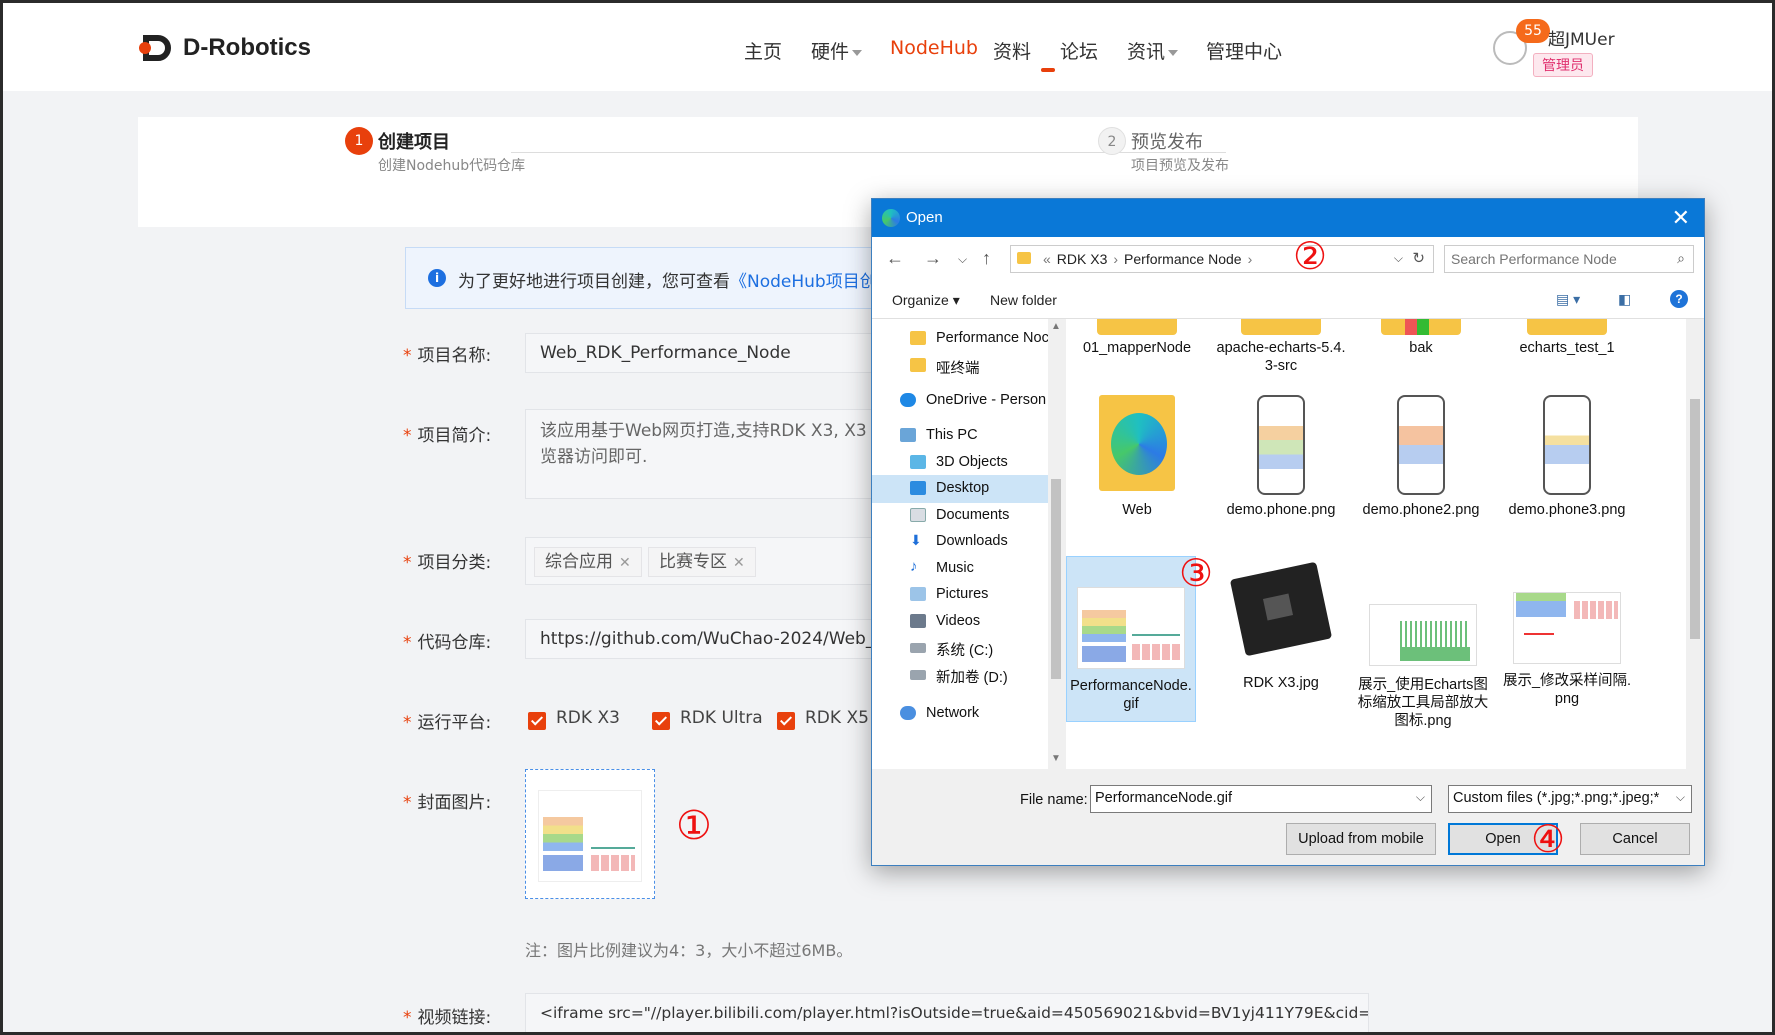  I want to click on cover-label: * 封面图片:, so click(447, 803).